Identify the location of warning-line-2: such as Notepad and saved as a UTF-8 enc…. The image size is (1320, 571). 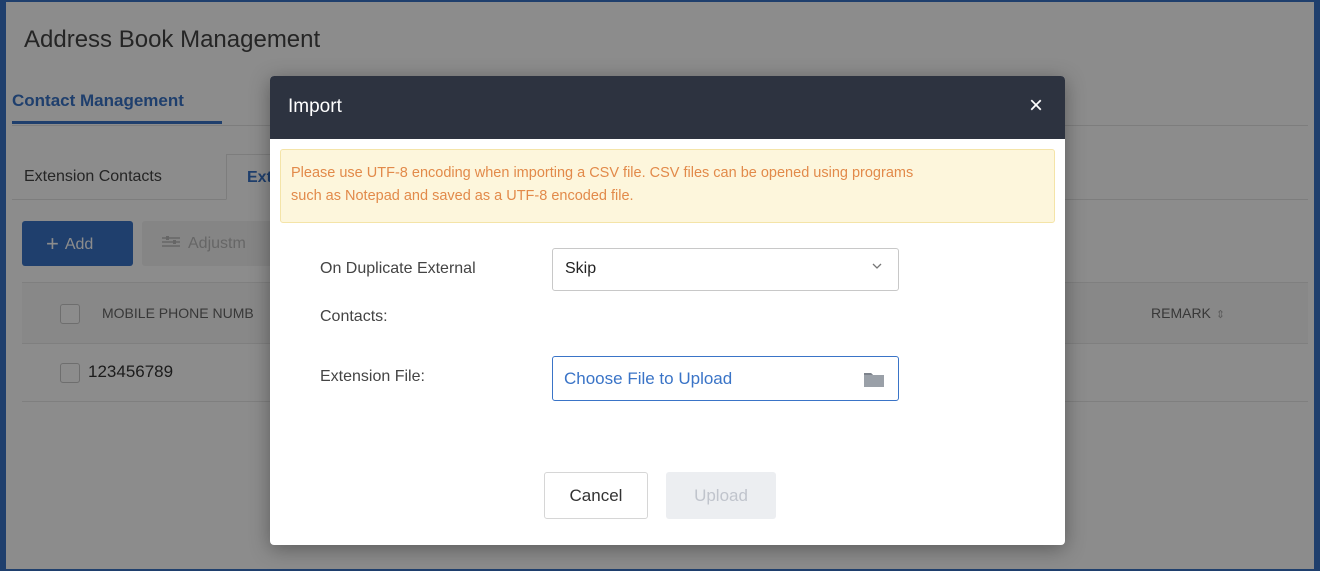
(462, 196).